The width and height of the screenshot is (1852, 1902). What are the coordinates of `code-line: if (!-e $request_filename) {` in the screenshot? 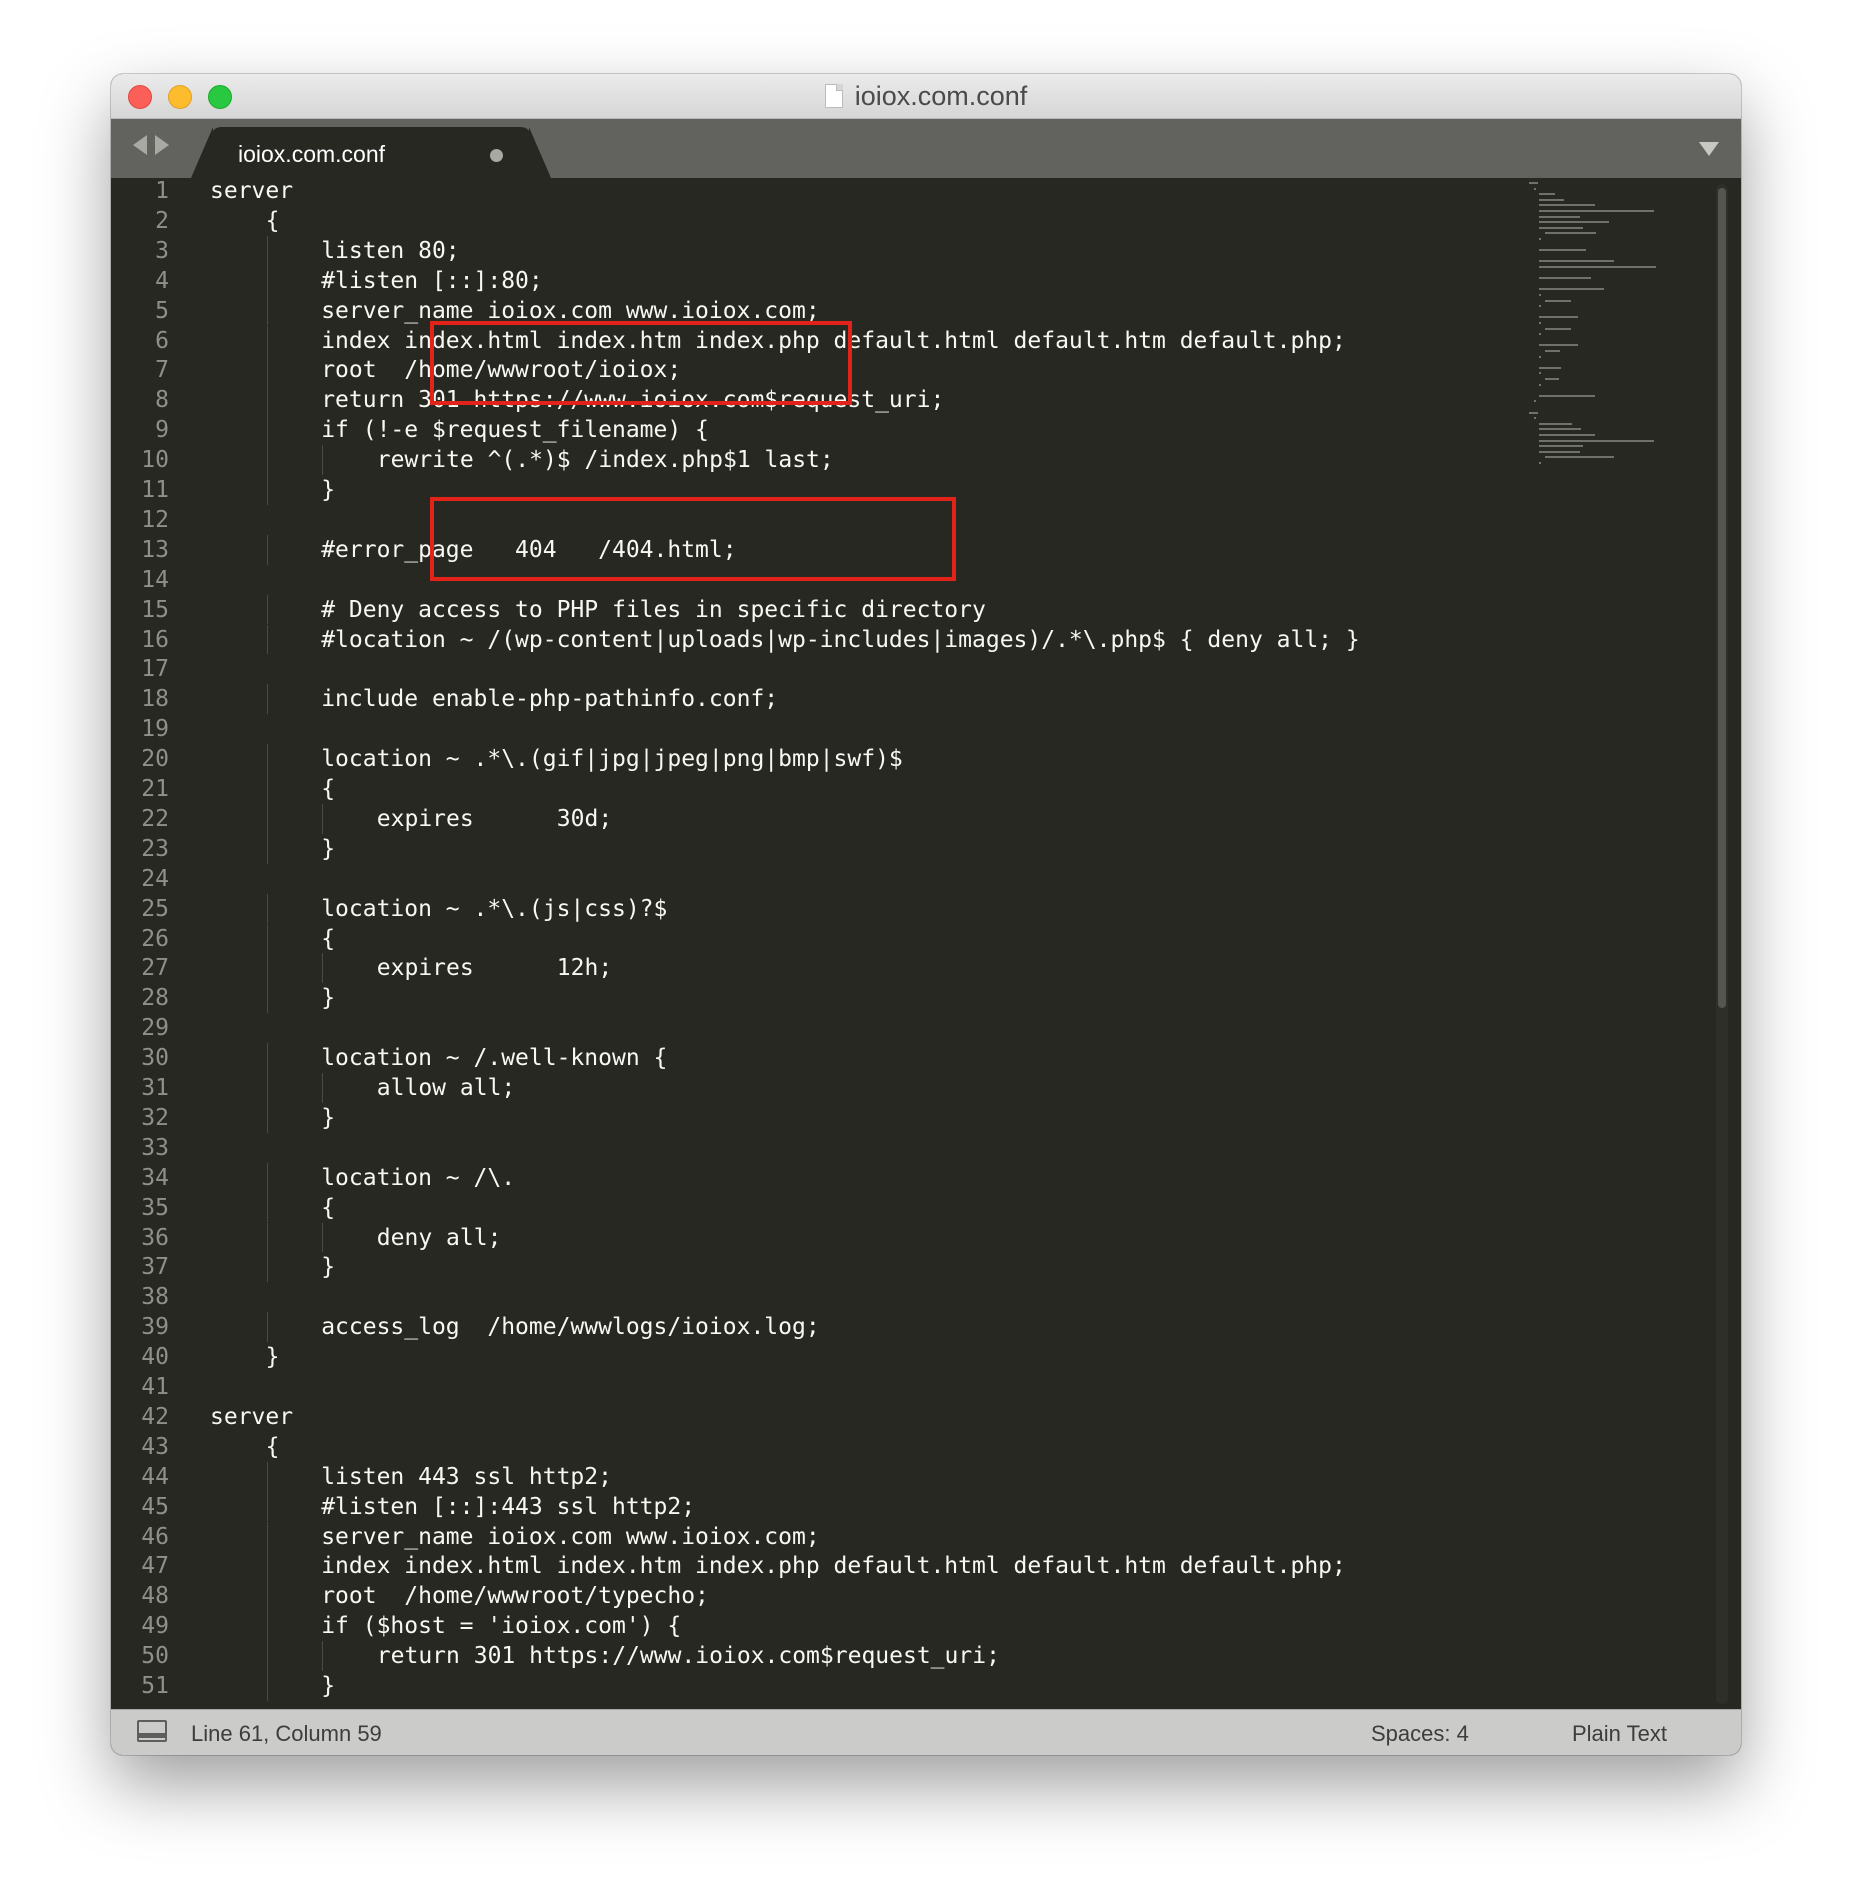 It's located at (515, 430).